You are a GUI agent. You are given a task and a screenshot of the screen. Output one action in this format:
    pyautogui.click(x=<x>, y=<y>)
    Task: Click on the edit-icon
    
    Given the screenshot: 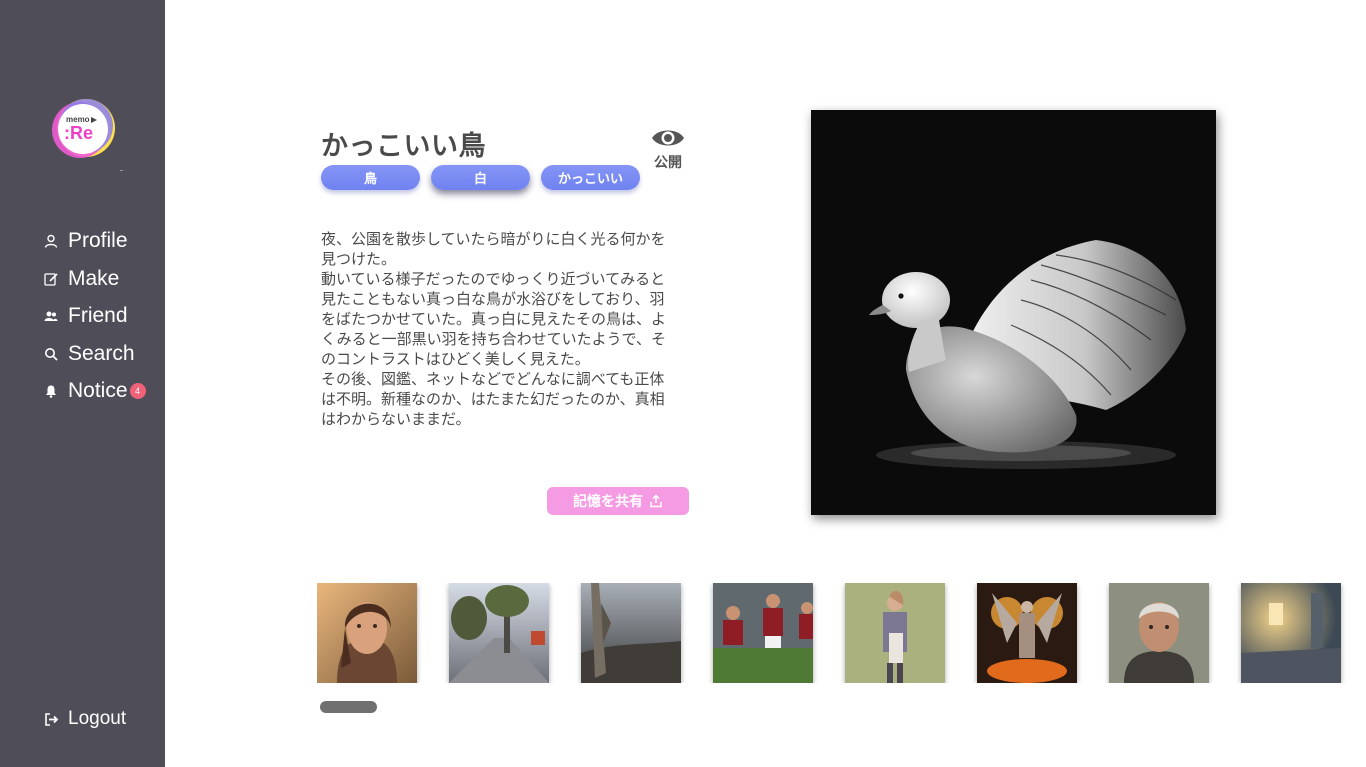 What is the action you would take?
    pyautogui.click(x=51, y=279)
    